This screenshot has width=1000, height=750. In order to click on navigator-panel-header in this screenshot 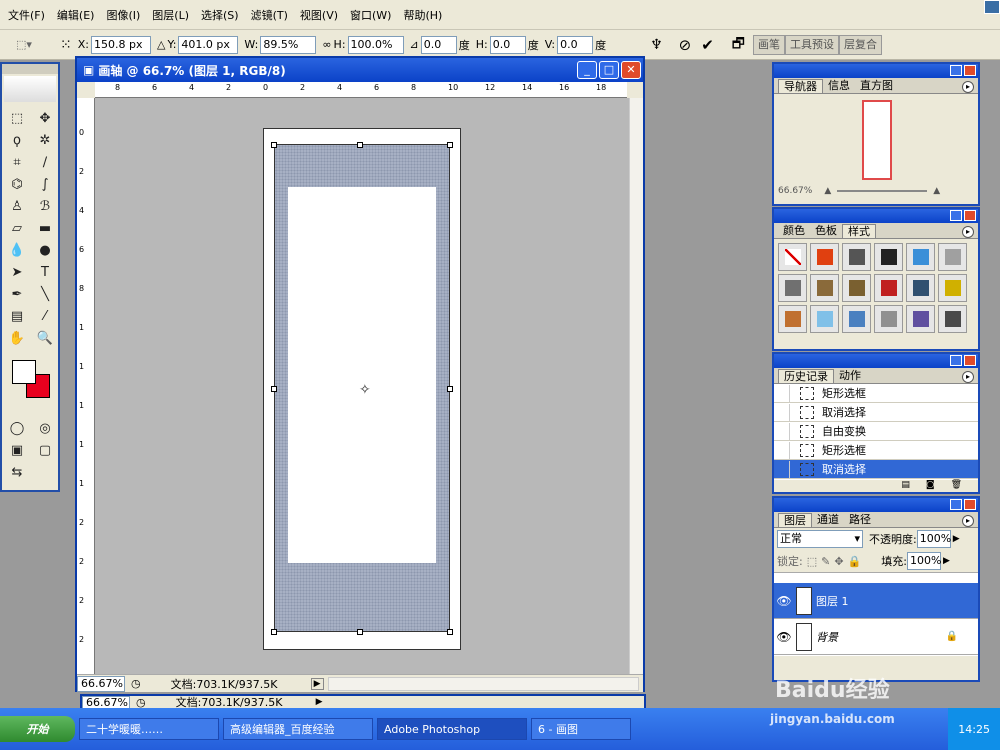, I will do `click(876, 71)`.